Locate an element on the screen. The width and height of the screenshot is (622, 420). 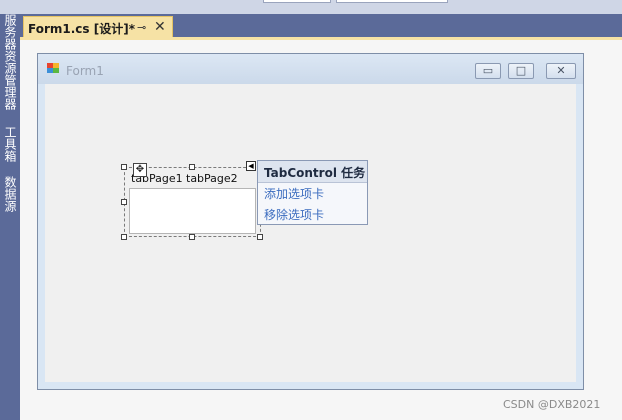
resize-handle-bottom is located at coordinates (192, 237).